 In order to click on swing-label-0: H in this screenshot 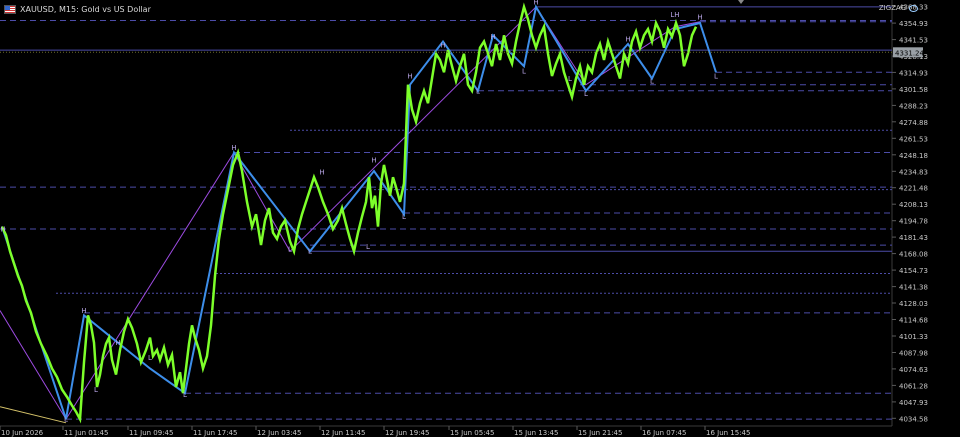, I will do `click(2, 230)`.